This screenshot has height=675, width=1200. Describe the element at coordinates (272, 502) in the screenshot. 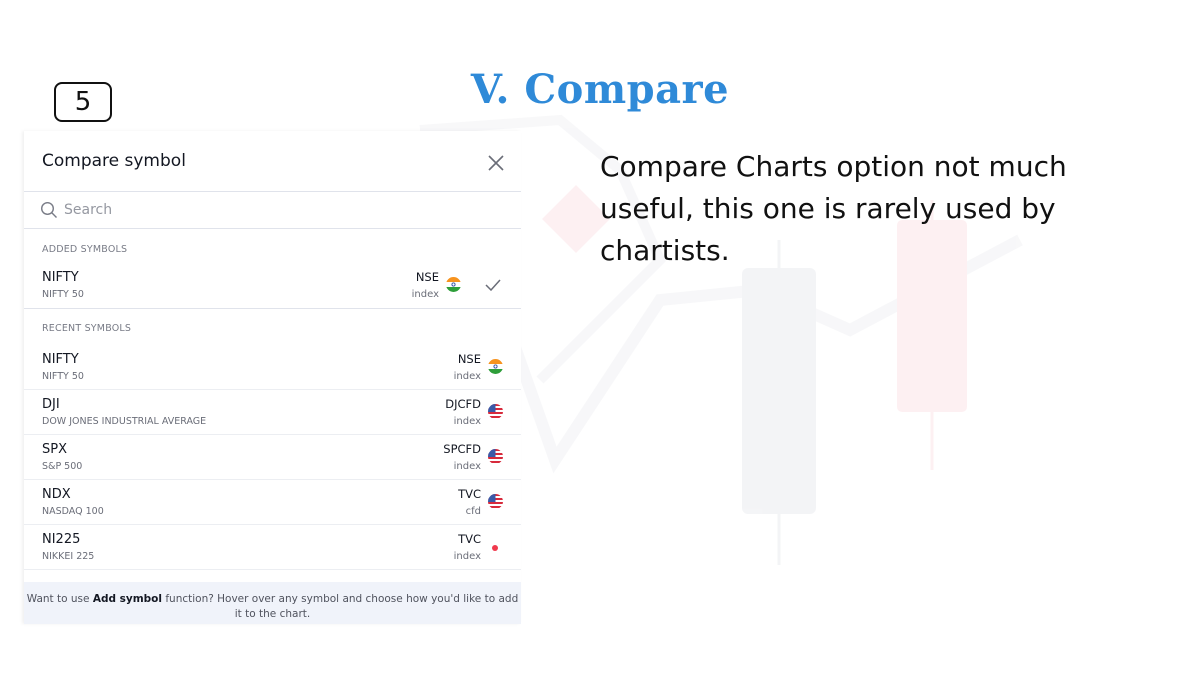

I see `recent-symbol-row: NDX NASDAQ 100 TVC cfd` at that location.